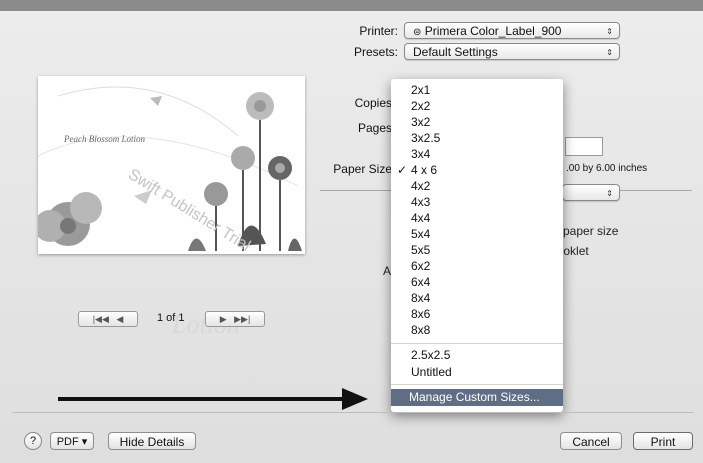 Image resolution: width=703 pixels, height=463 pixels. What do you see at coordinates (402, 170) in the screenshot?
I see `checkmark-icon: ✓` at bounding box center [402, 170].